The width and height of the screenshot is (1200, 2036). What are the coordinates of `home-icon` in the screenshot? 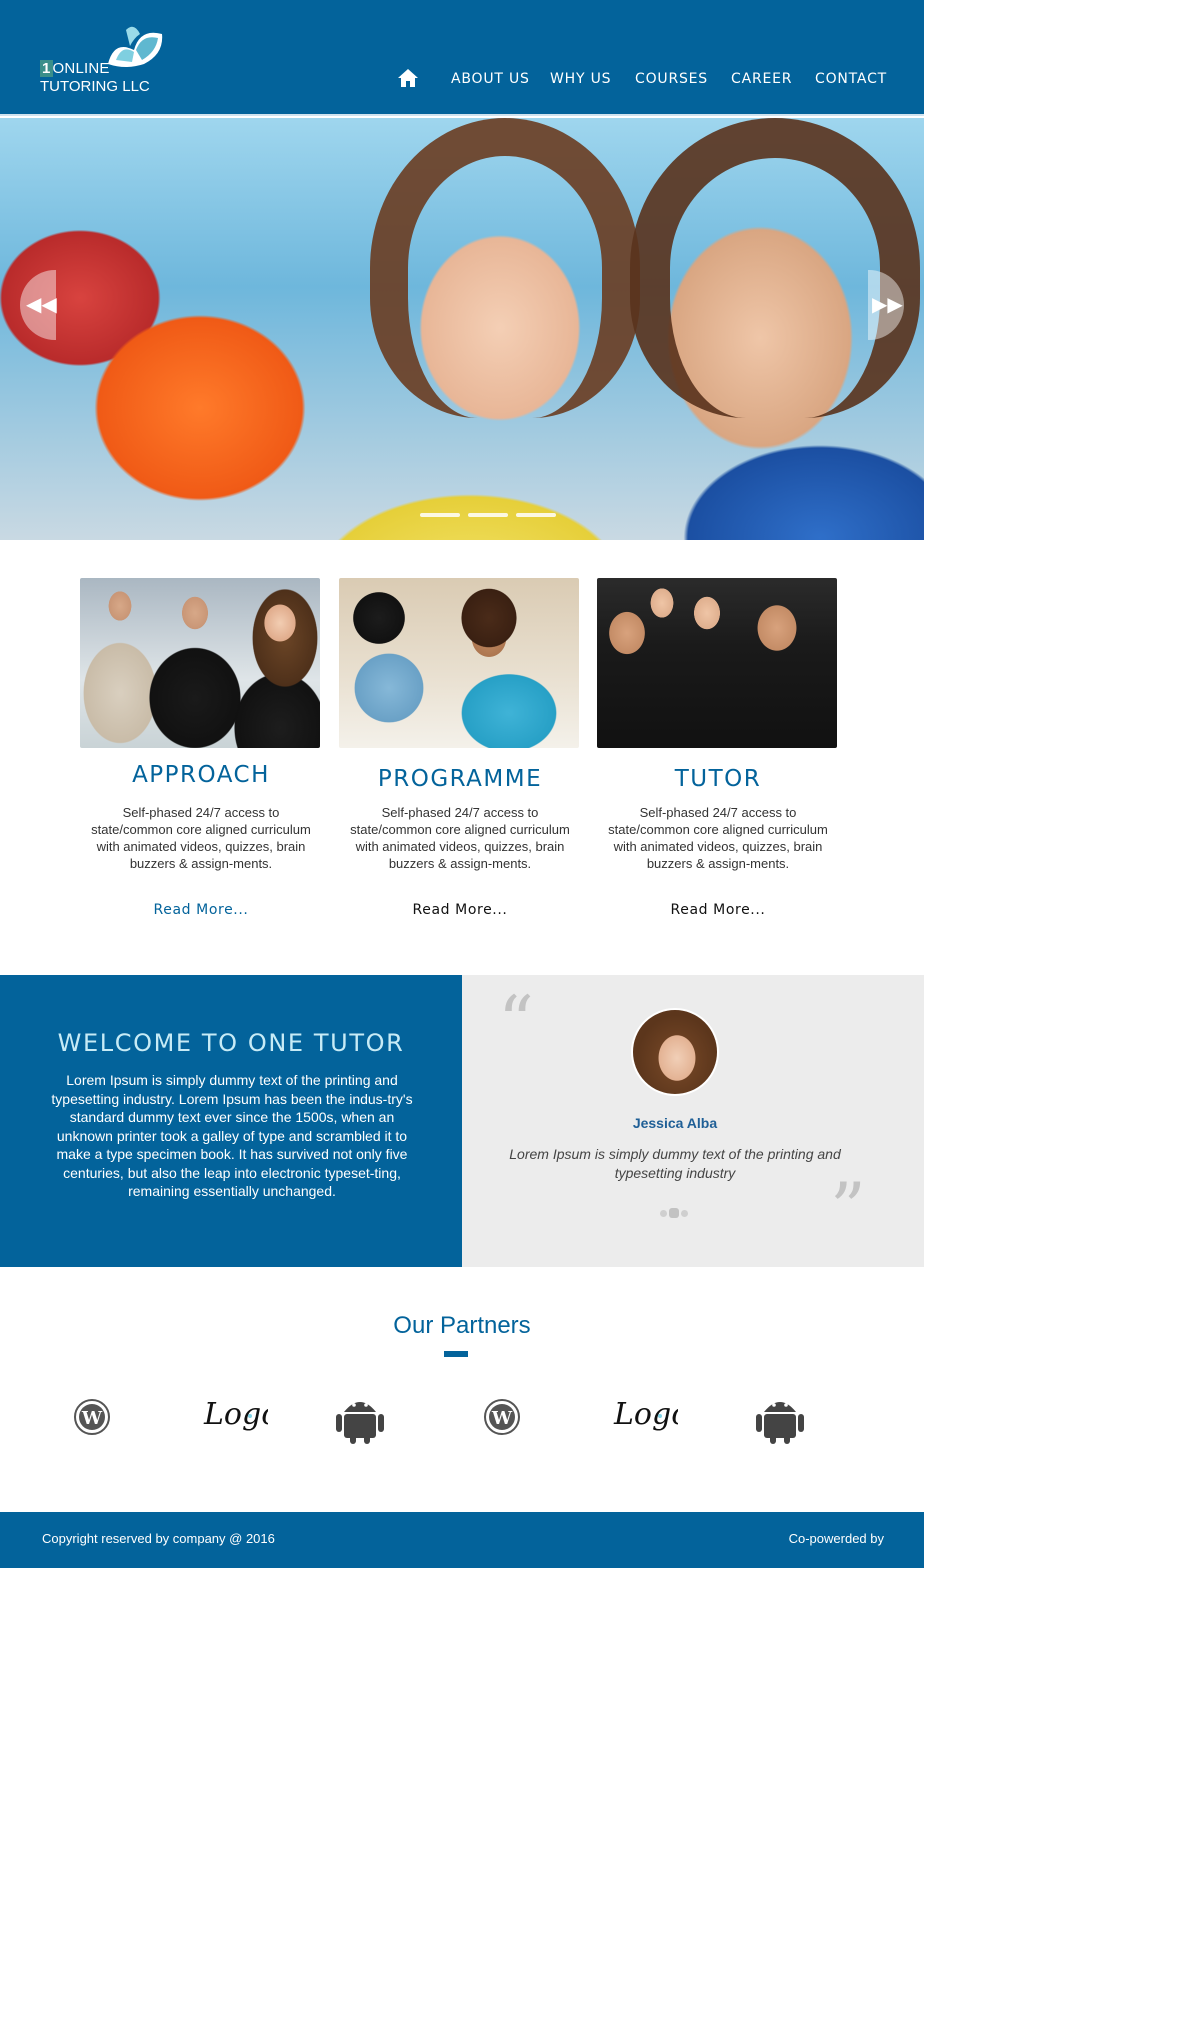 It's located at (408, 78).